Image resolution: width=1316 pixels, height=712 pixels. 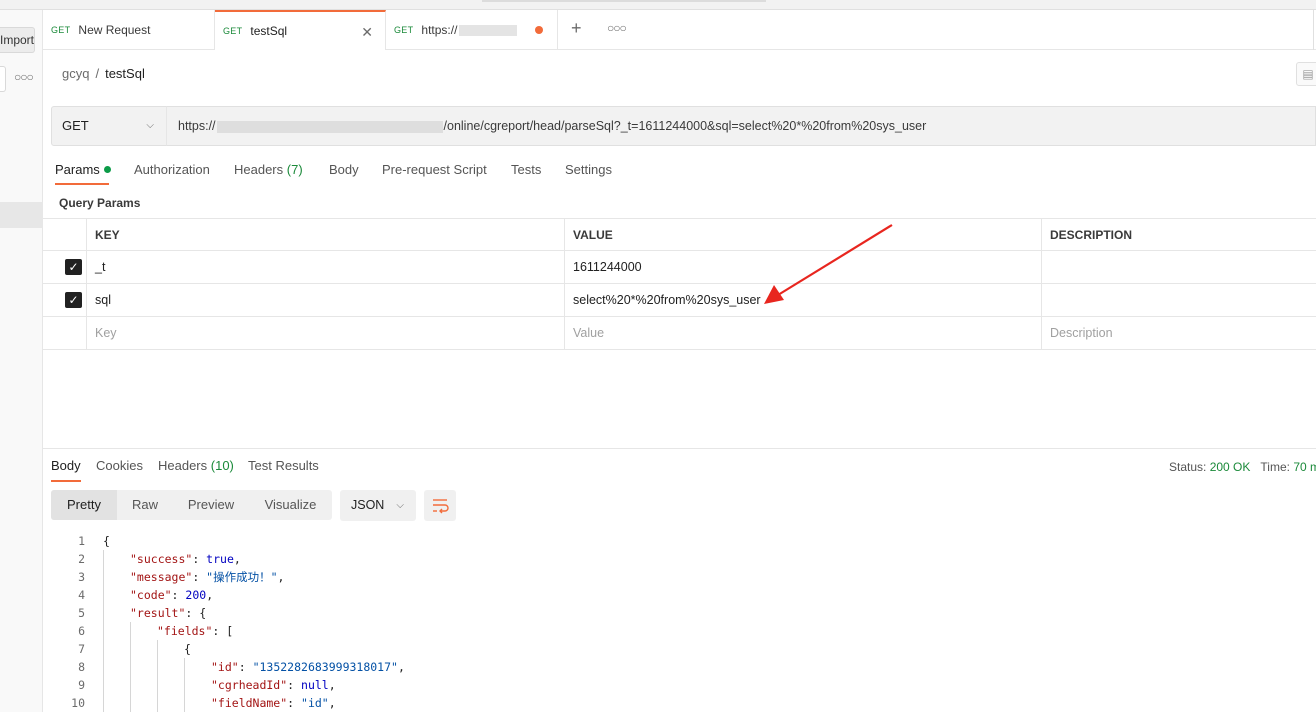 I want to click on tab-testsql: GET testSql ✕, so click(x=300, y=30).